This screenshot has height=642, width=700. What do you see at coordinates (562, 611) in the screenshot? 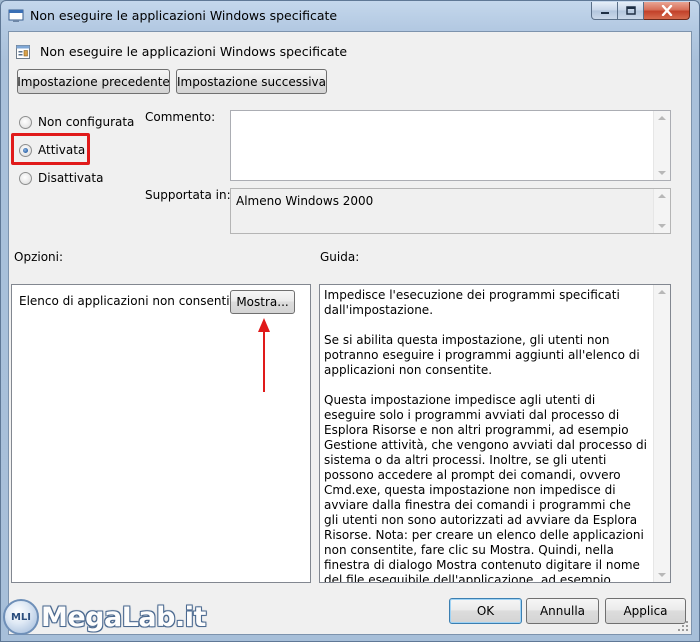
I see `cancel-button: Annulla` at bounding box center [562, 611].